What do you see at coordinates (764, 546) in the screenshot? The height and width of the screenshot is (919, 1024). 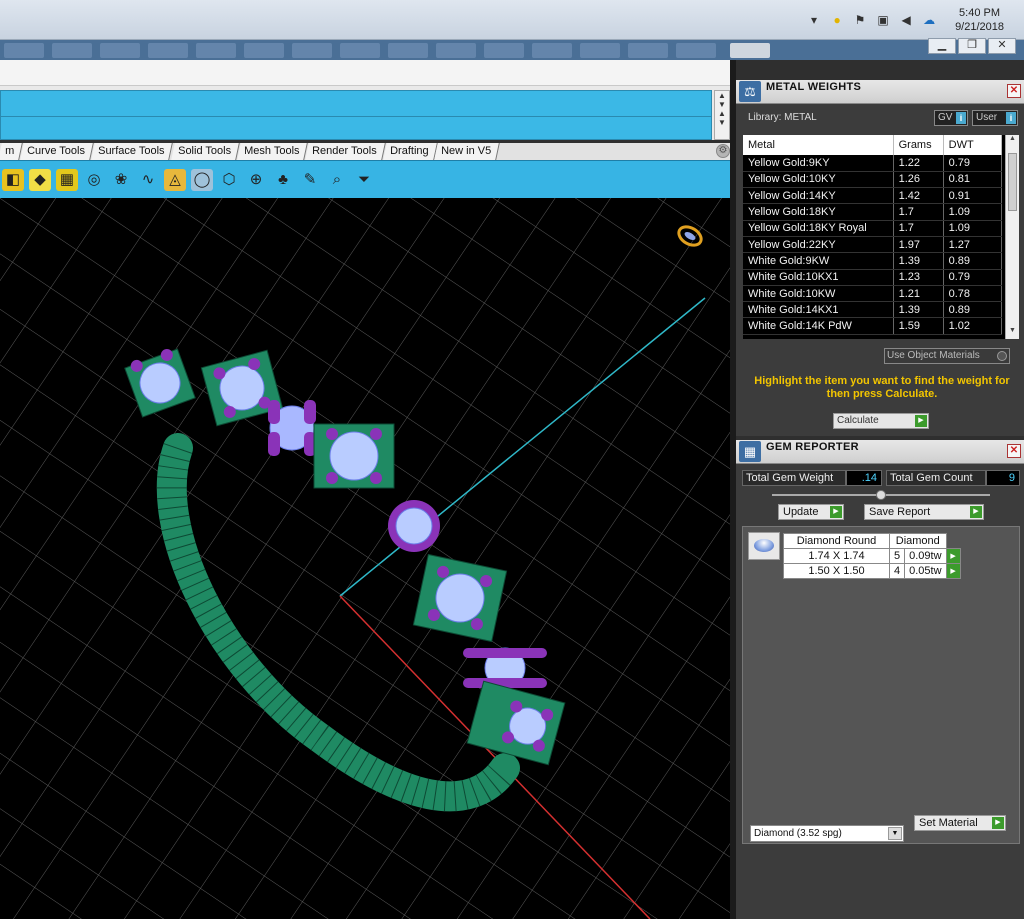 I see `diamond-round-icon` at bounding box center [764, 546].